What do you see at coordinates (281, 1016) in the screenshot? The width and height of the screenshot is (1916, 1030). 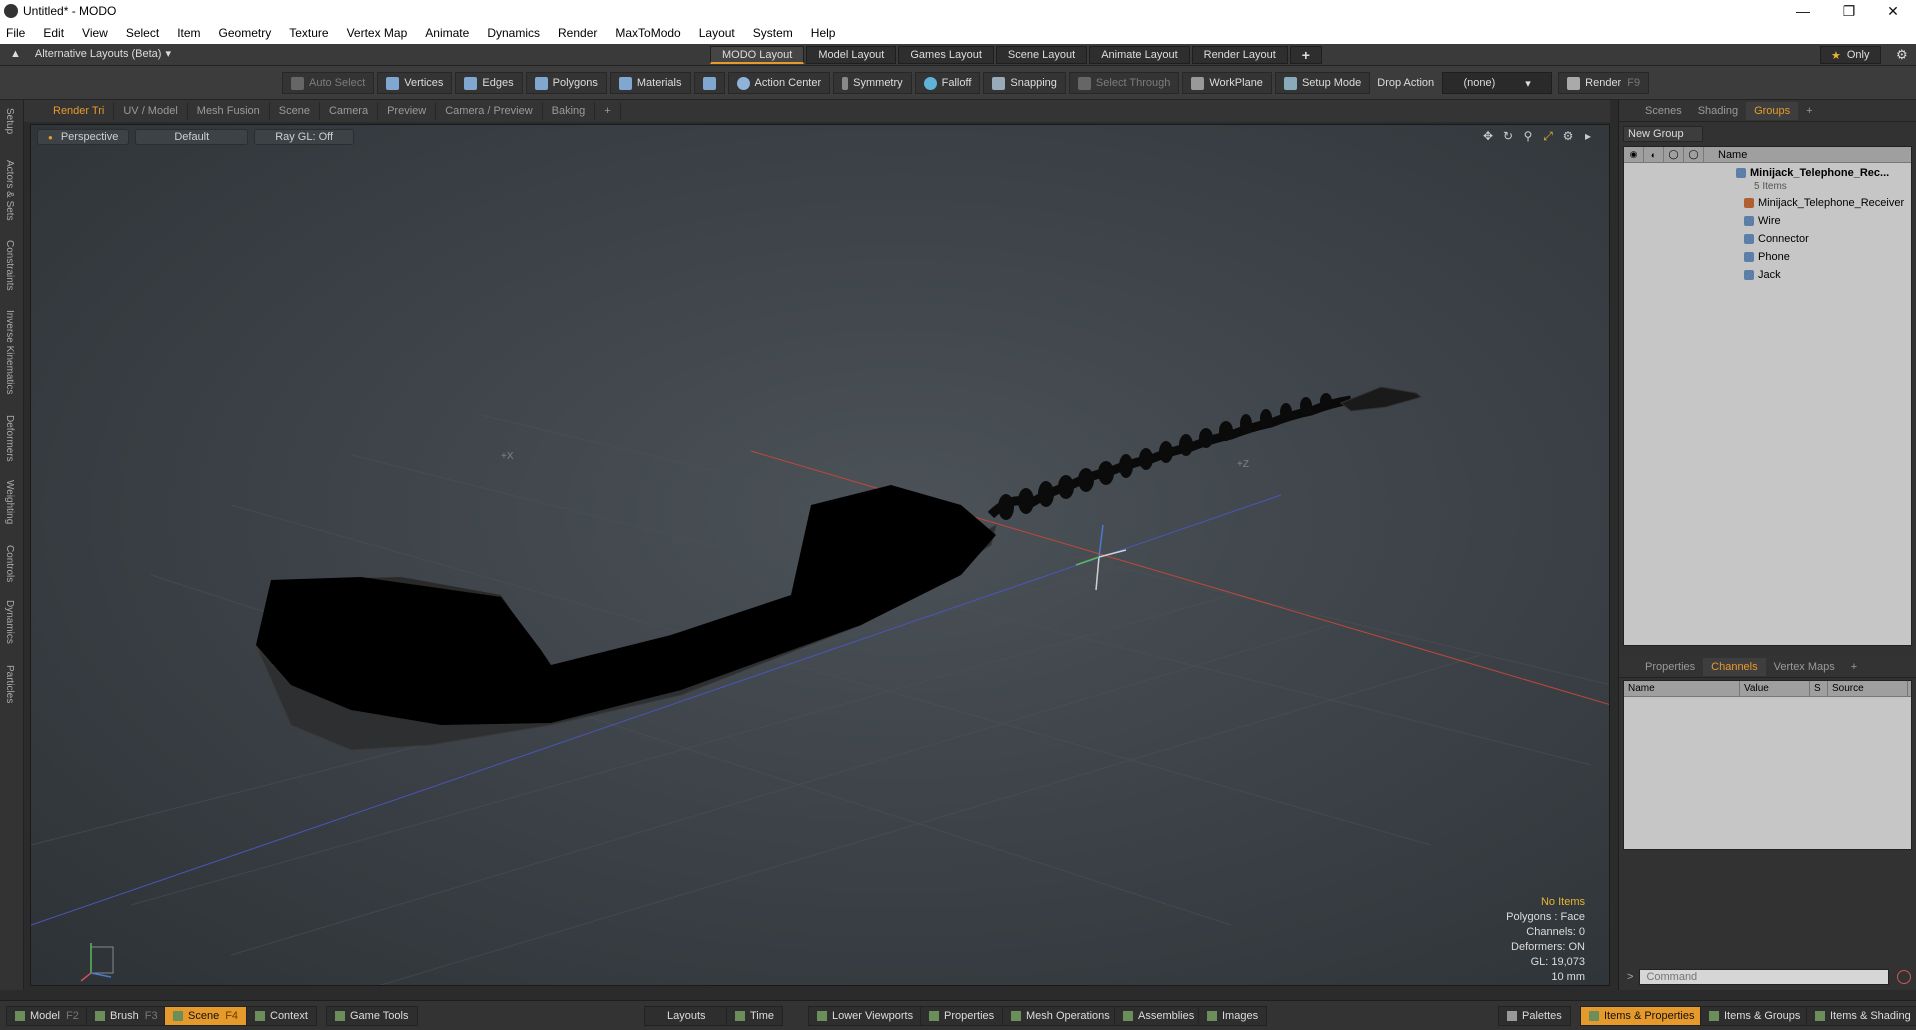 I see `context-button: Context` at bounding box center [281, 1016].